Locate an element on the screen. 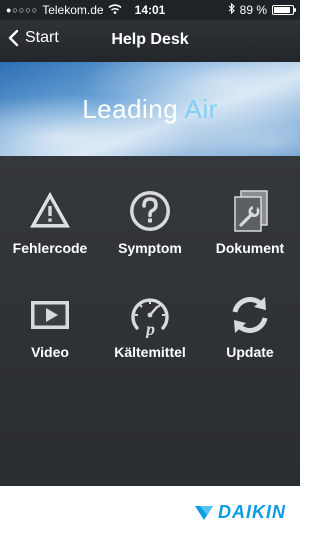 The image size is (320, 534). bluetooth-icon is located at coordinates (231, 9).